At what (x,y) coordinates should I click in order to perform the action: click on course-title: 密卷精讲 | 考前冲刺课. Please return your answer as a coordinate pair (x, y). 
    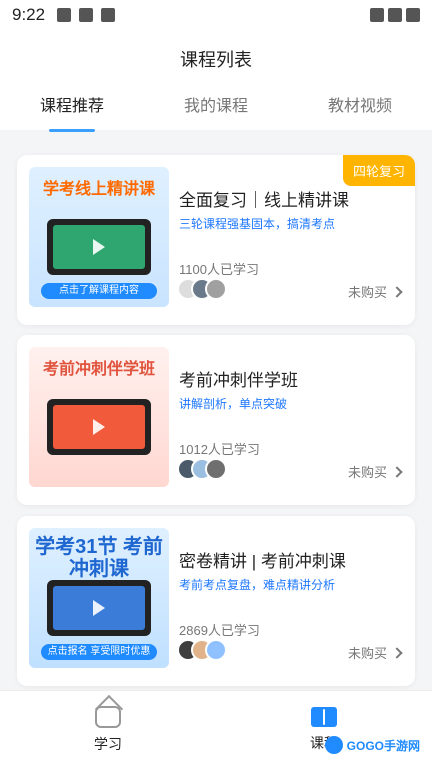
    Looking at the image, I should click on (262, 561).